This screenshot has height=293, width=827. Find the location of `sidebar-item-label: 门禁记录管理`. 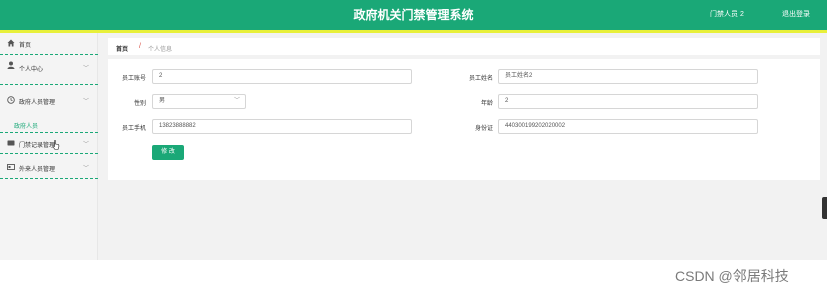

sidebar-item-label: 门禁记录管理 is located at coordinates (37, 146).